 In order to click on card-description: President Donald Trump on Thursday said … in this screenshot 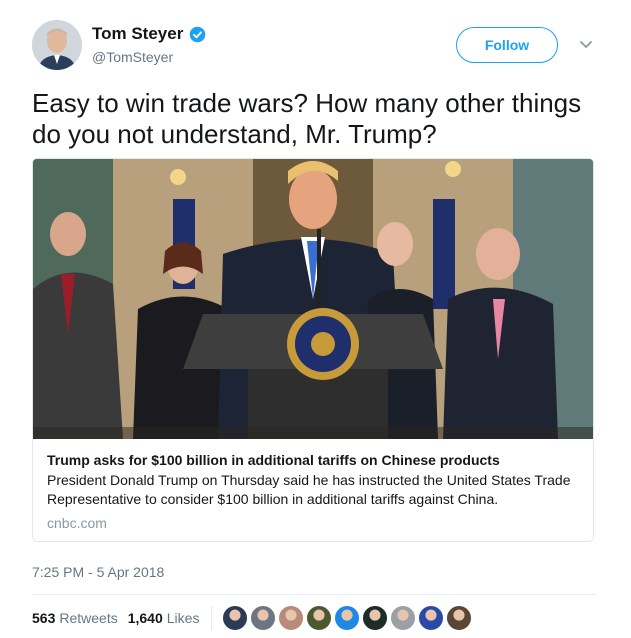, I will do `click(309, 489)`.